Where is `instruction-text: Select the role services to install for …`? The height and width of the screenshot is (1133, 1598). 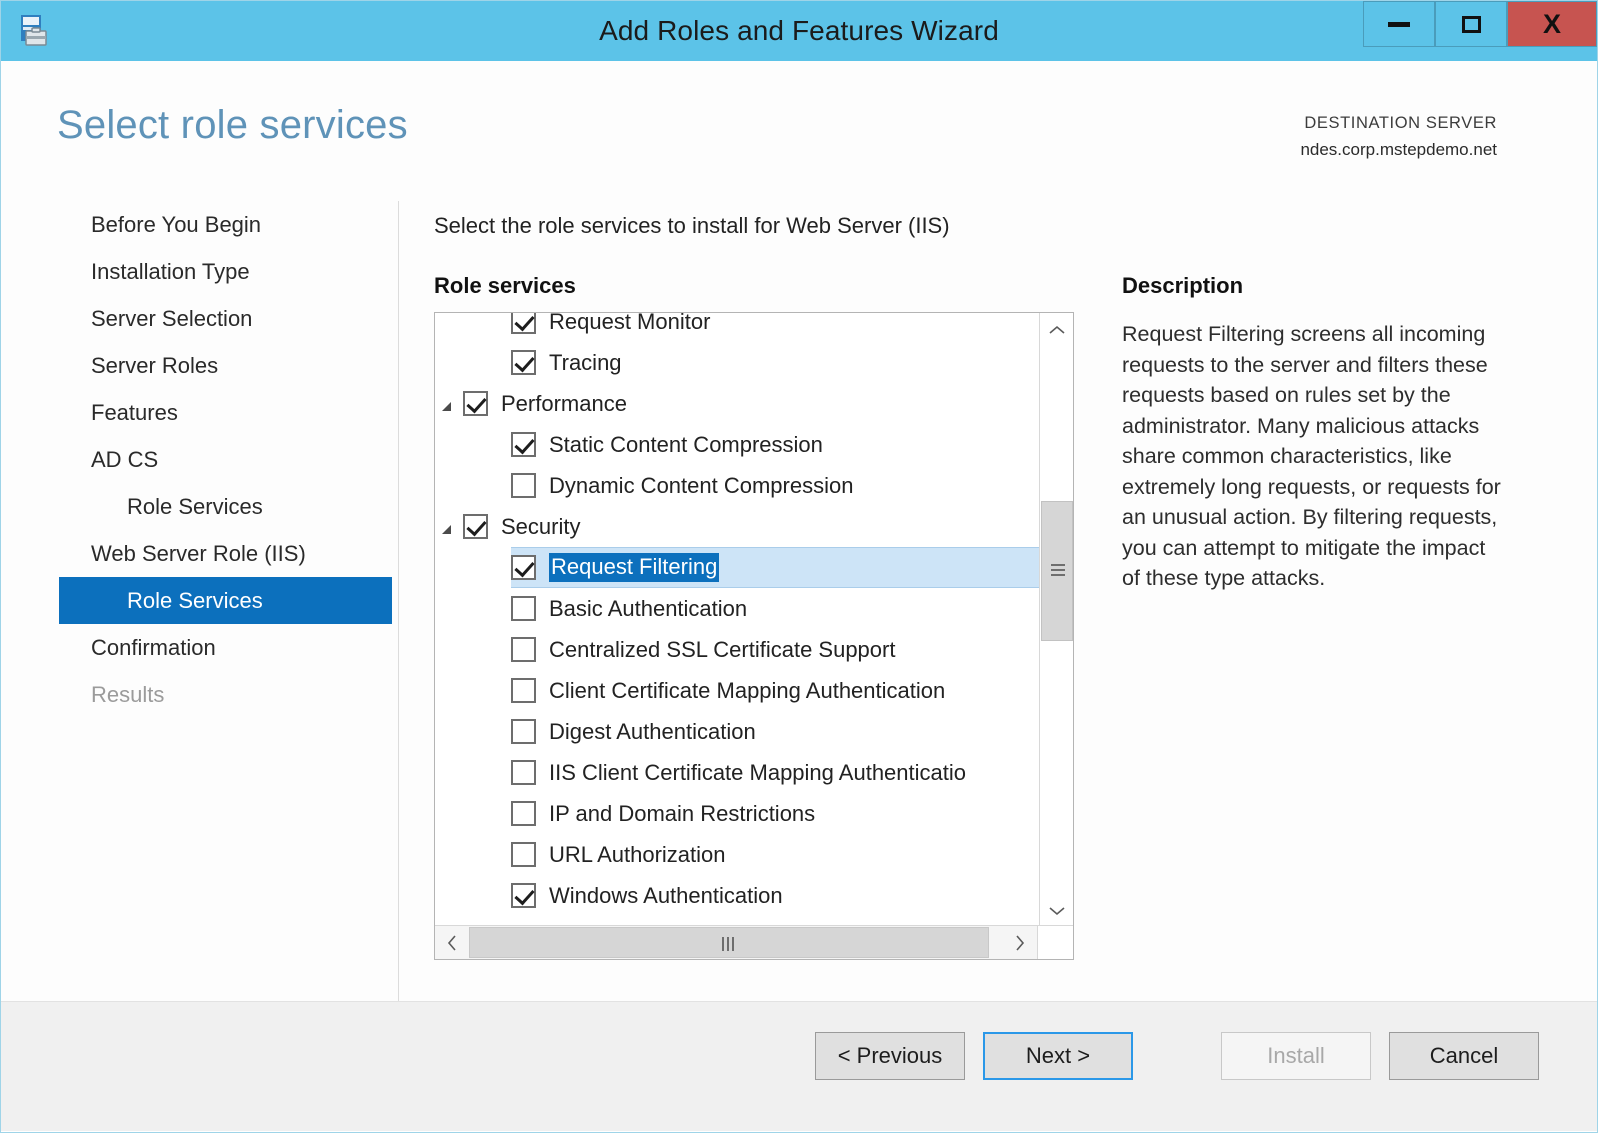 instruction-text: Select the role services to install for … is located at coordinates (692, 225).